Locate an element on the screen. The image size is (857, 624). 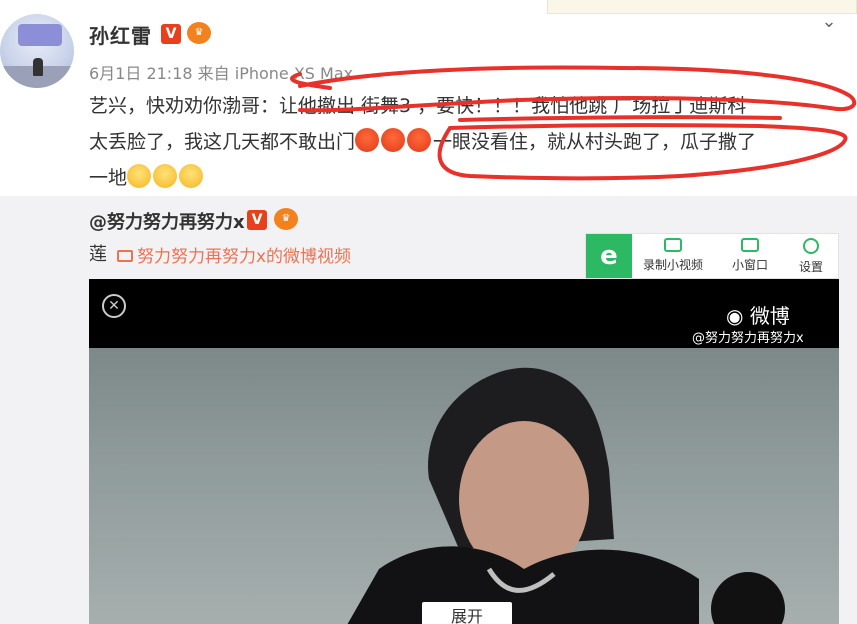
repost-verified-badge: V is located at coordinates (257, 220).